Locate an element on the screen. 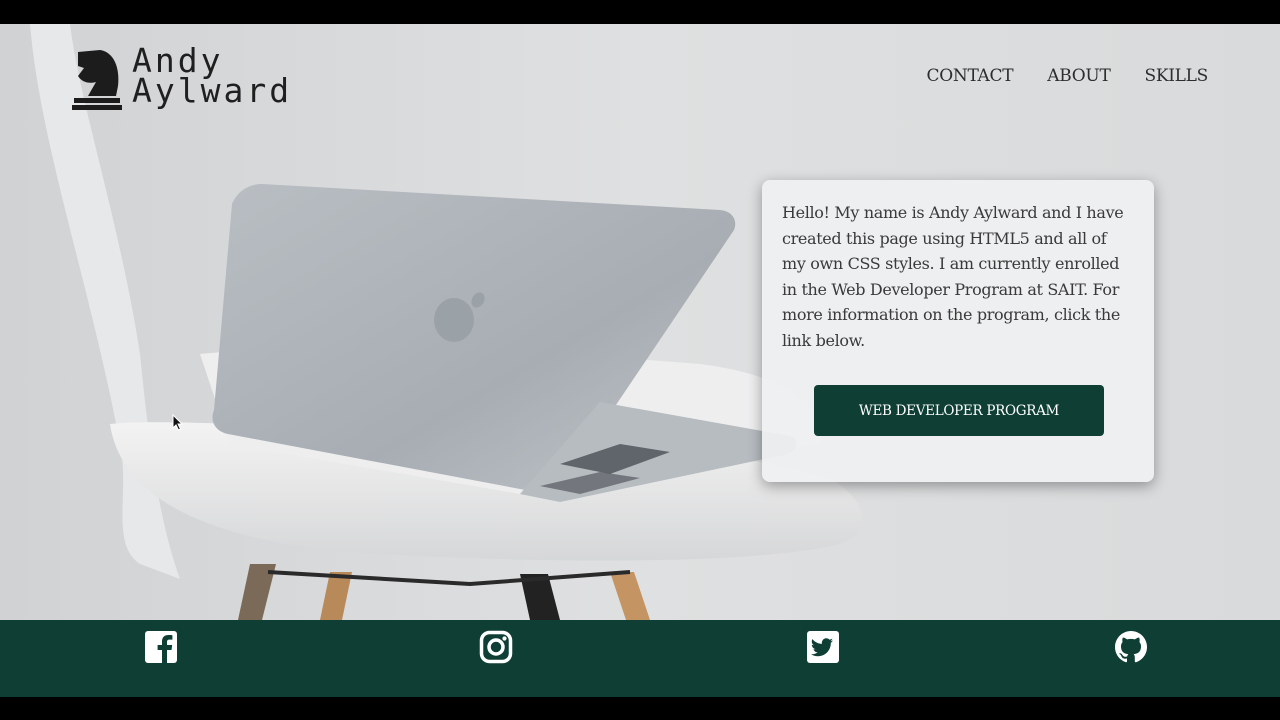  mouse-cursor-icon is located at coordinates (178, 422).